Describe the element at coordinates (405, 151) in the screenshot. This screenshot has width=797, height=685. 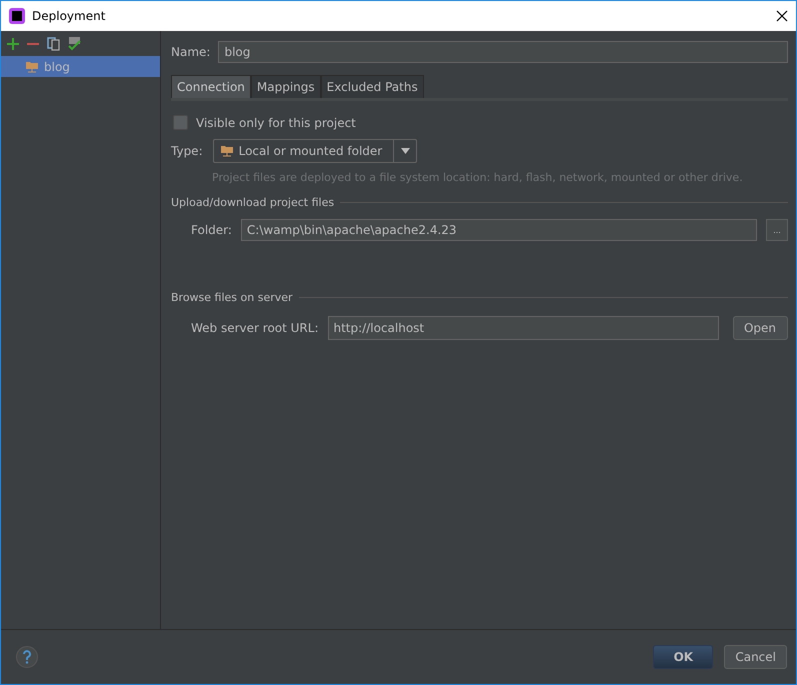
I see `dropdown-arrow-icon` at that location.